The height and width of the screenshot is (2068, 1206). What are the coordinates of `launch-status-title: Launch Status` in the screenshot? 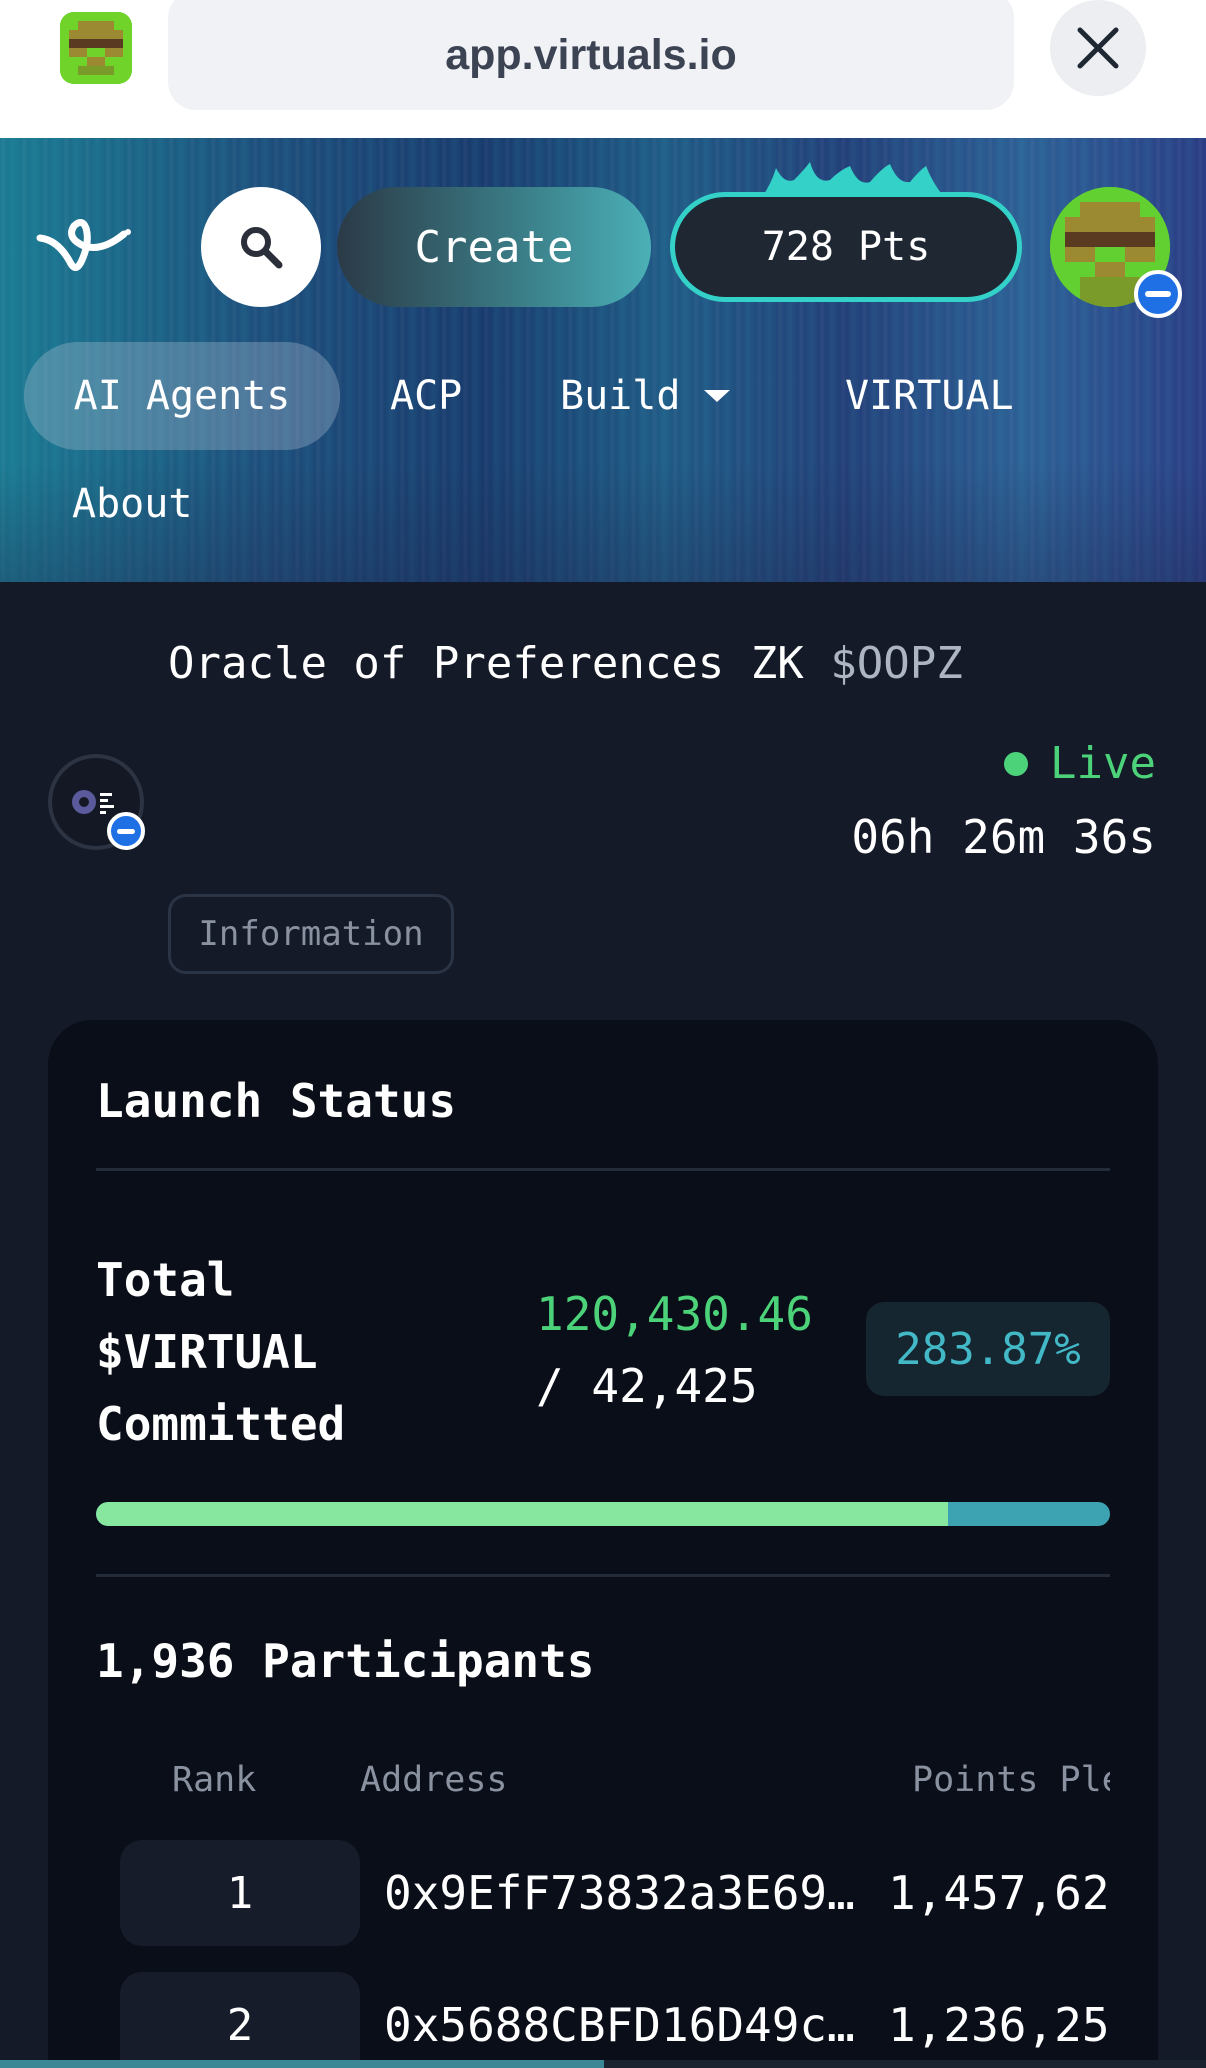 It's located at (276, 1101).